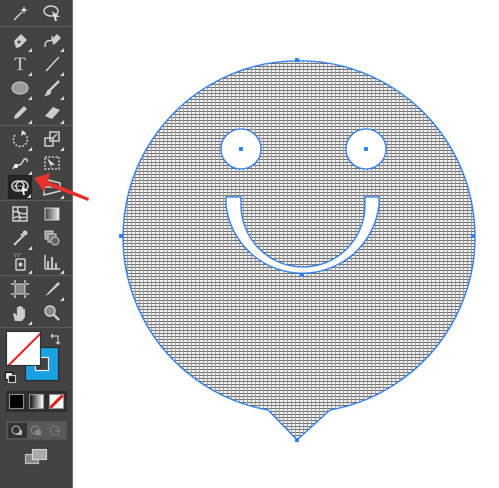 Image resolution: width=499 pixels, height=488 pixels. What do you see at coordinates (20, 214) in the screenshot?
I see `mesh-icon` at bounding box center [20, 214].